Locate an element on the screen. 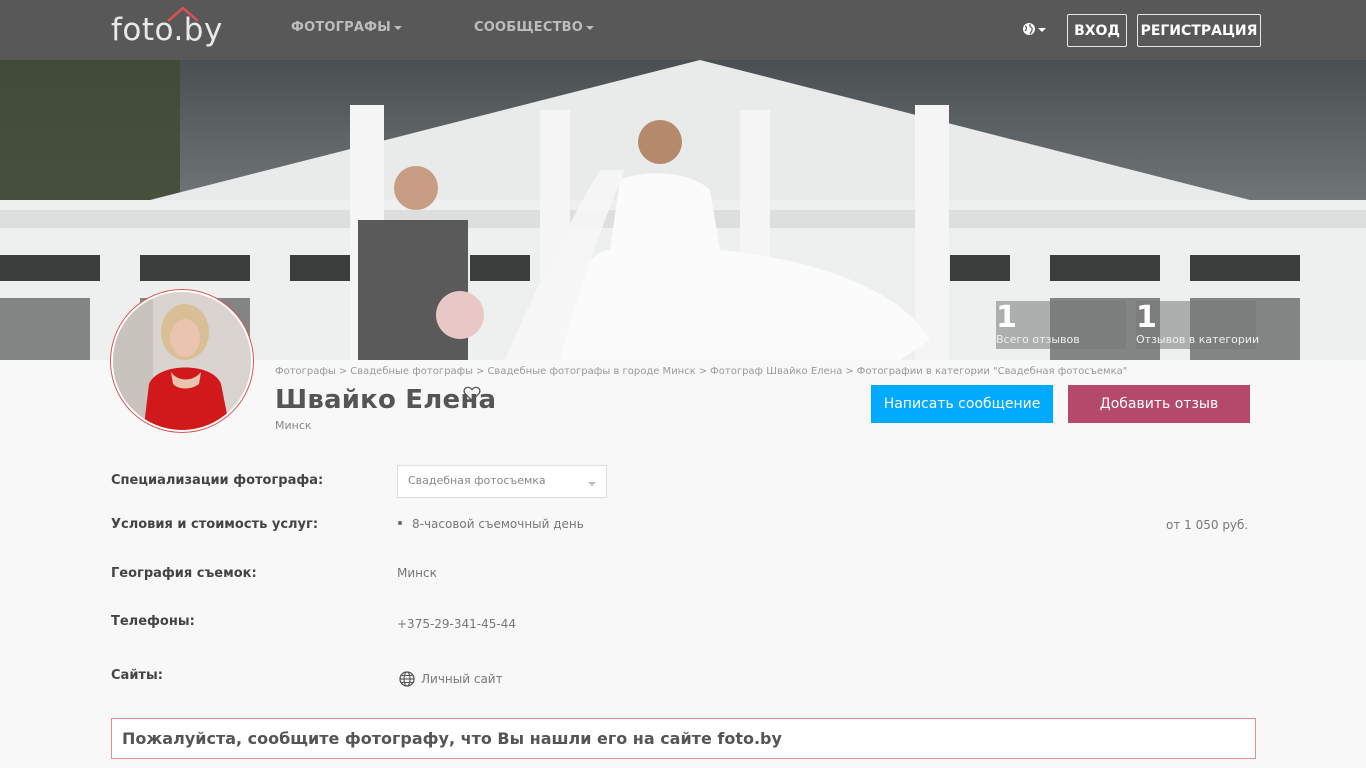  language-switcher is located at coordinates (1034, 29).